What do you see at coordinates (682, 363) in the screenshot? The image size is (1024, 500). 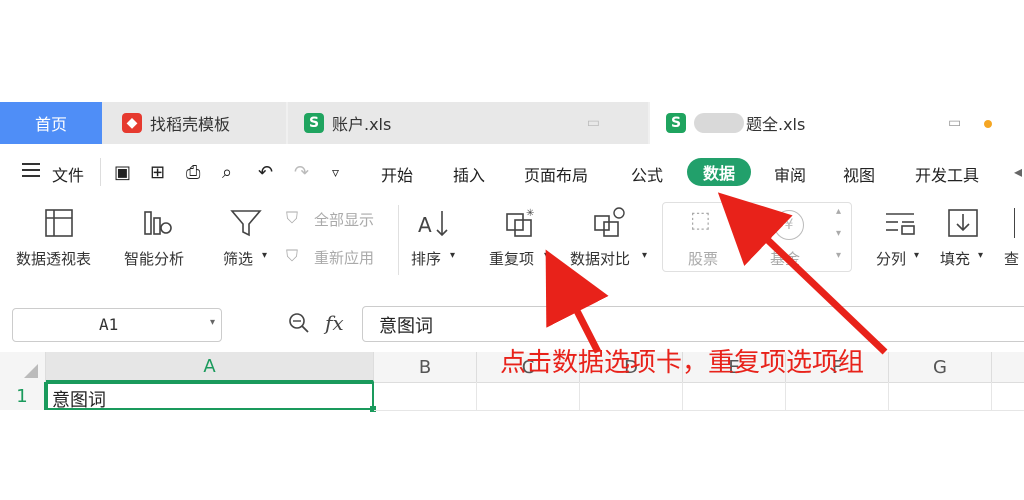 I see `annotation-text: 点击数据选项卡，重复项选项组` at bounding box center [682, 363].